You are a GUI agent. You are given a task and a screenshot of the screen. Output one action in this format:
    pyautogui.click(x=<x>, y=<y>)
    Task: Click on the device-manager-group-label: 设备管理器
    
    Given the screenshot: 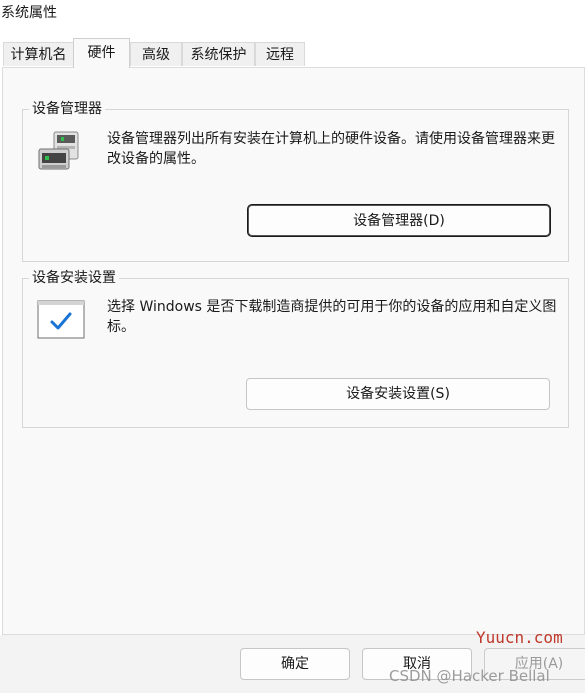 What is the action you would take?
    pyautogui.click(x=67, y=109)
    